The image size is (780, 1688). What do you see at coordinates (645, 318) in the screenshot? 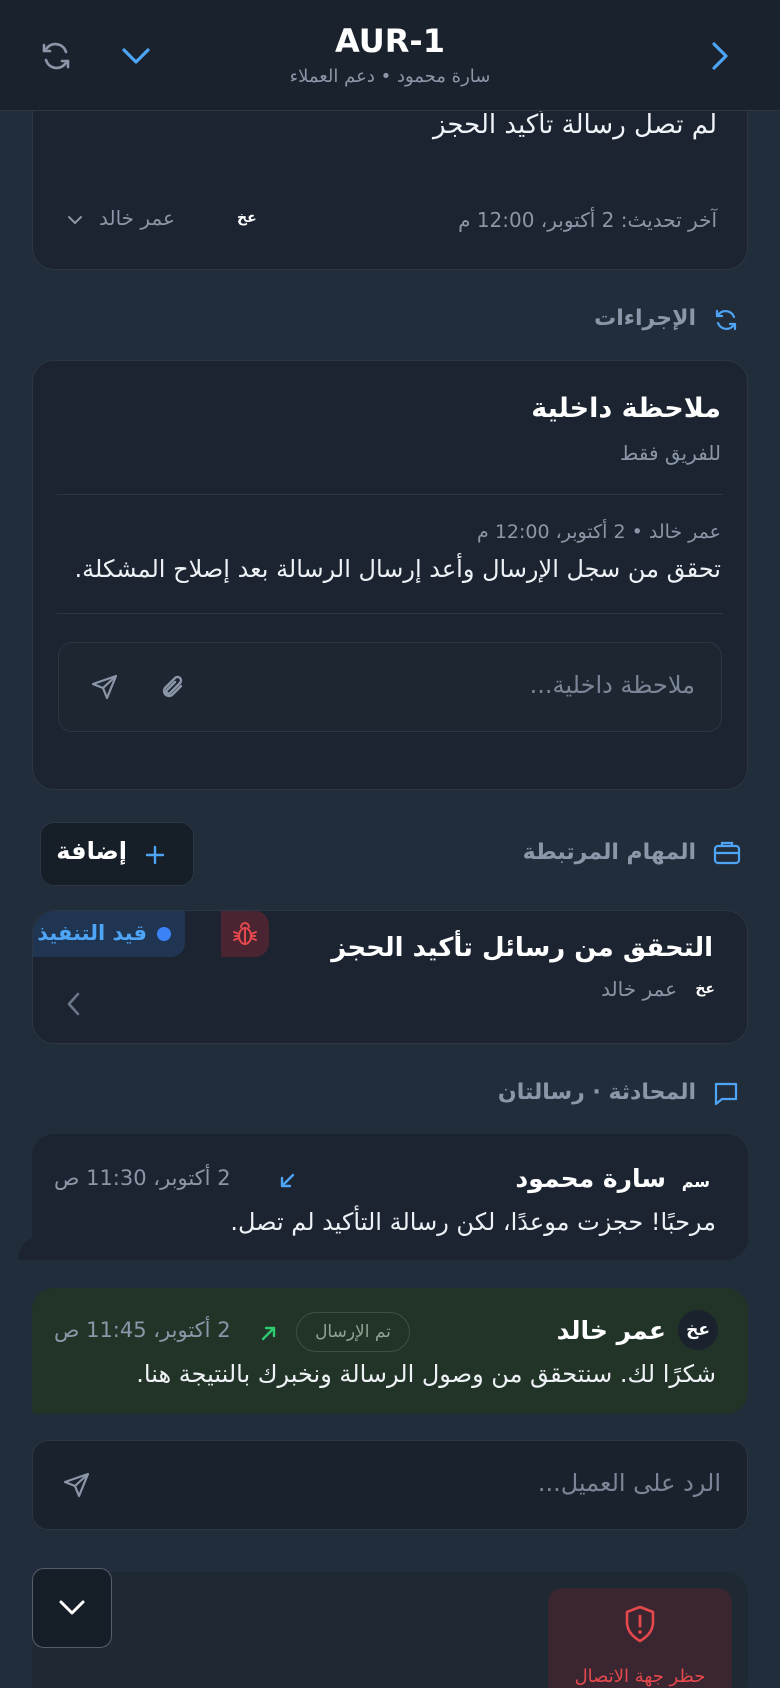
I see `actions-section-title: الإجراءات` at bounding box center [645, 318].